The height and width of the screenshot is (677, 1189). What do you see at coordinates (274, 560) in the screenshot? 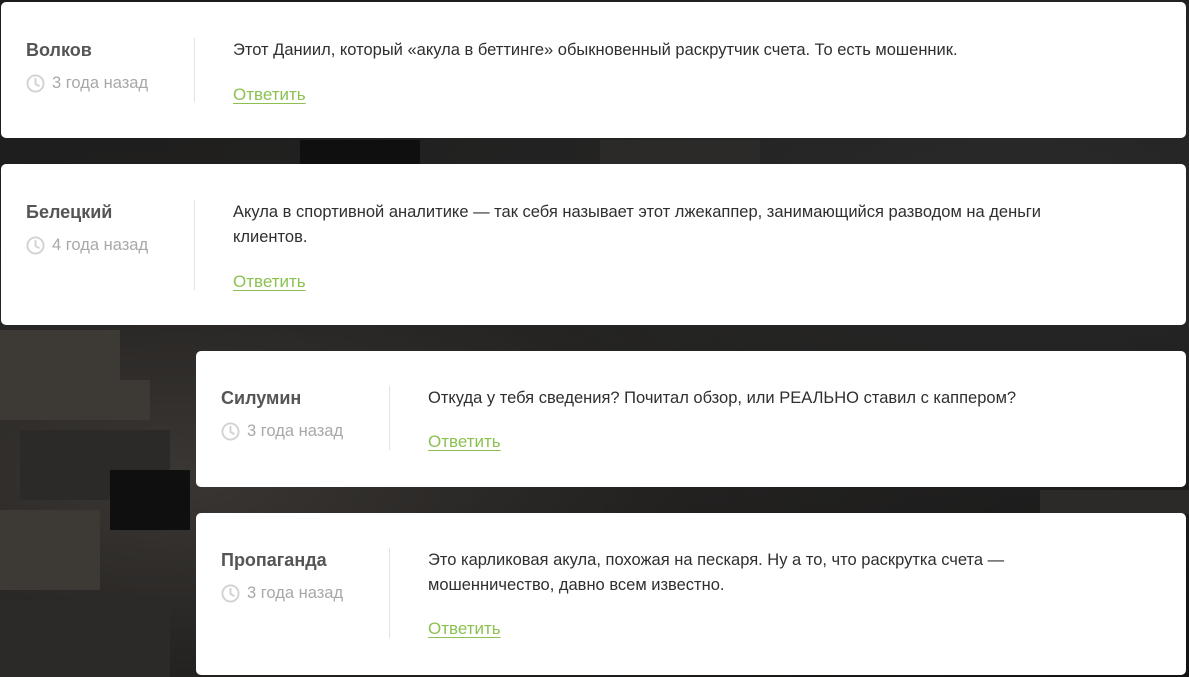
I see `comment-author: Пропаганда` at bounding box center [274, 560].